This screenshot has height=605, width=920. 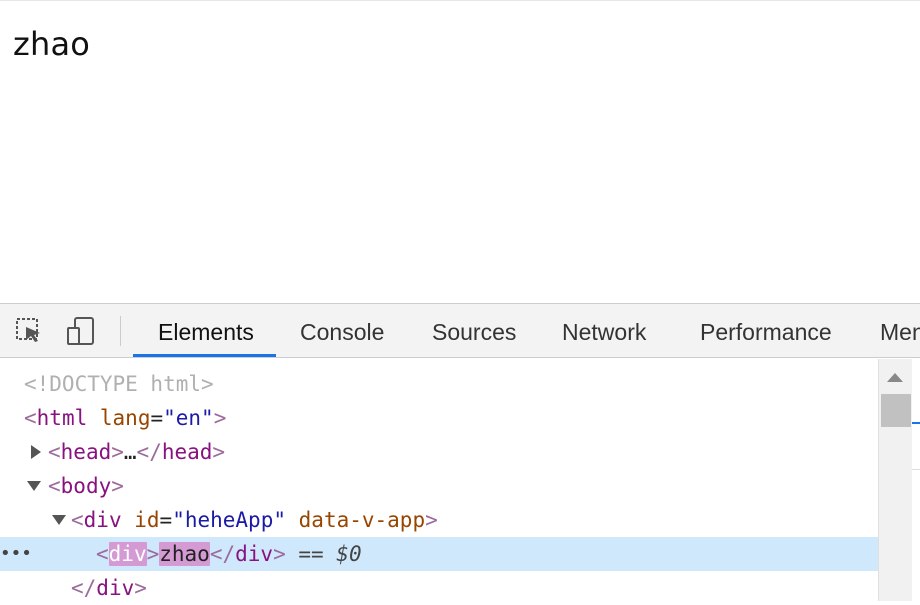 What do you see at coordinates (766, 330) in the screenshot?
I see `tab-performance: Performance` at bounding box center [766, 330].